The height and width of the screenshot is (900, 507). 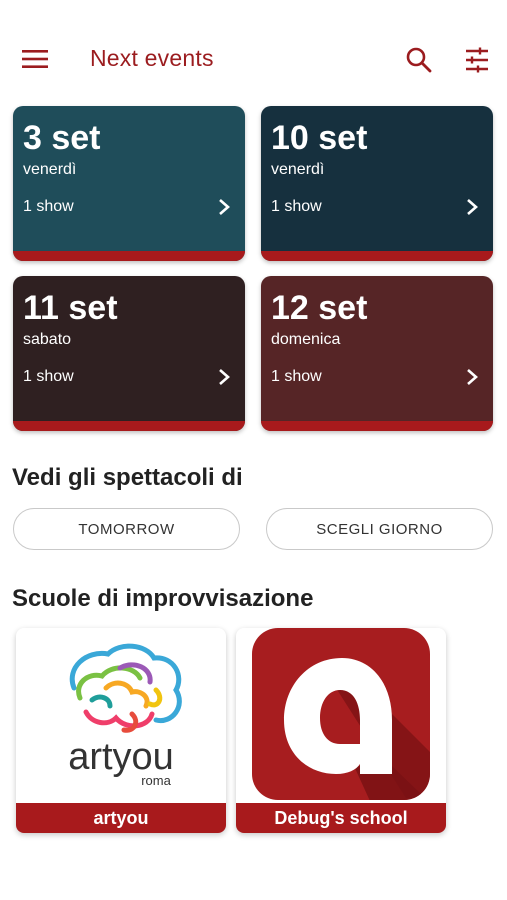 What do you see at coordinates (129, 183) in the screenshot?
I see `event-card-sep-3: 3 set venerdì 1 show` at bounding box center [129, 183].